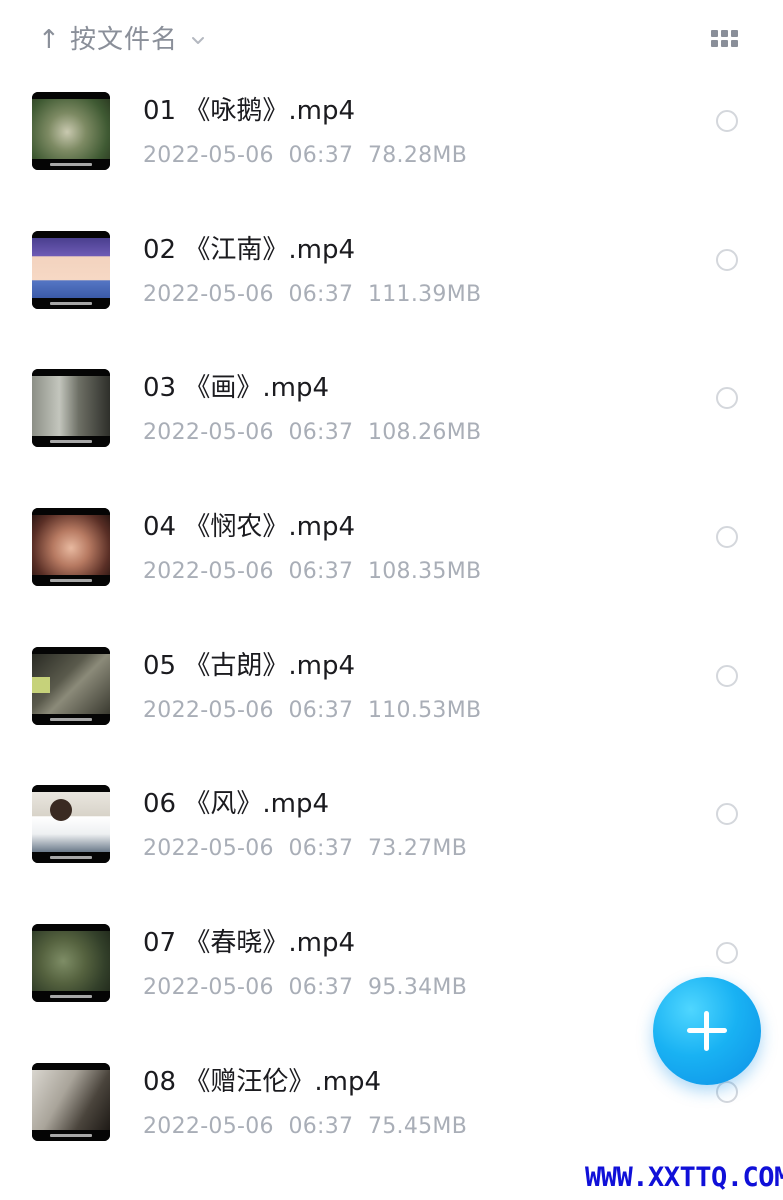  I want to click on file-name: 06 《风》.mp4, so click(236, 804).